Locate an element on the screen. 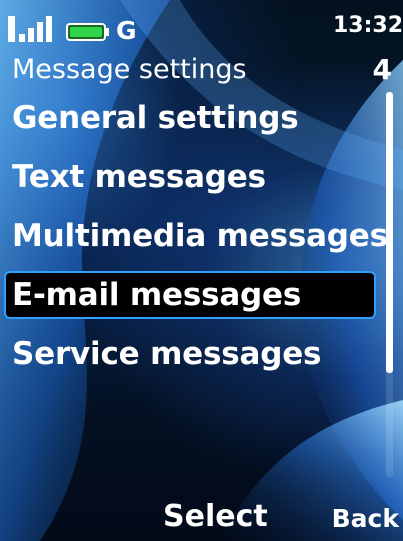 Image resolution: width=403 pixels, height=541 pixels. menu-item-label: General settings is located at coordinates (155, 118).